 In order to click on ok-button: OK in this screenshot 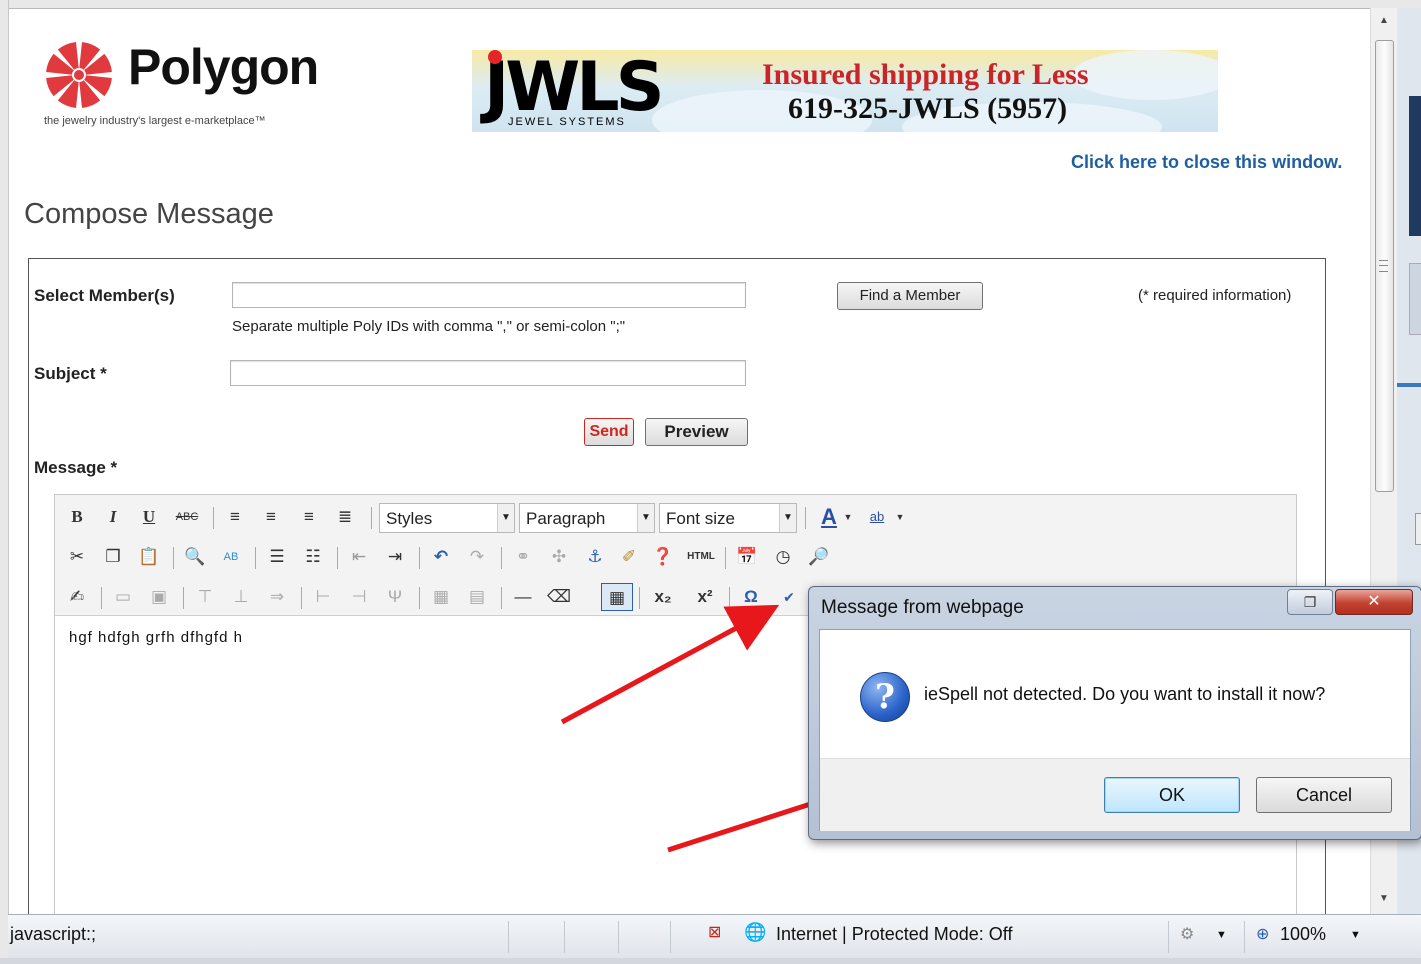, I will do `click(1172, 795)`.